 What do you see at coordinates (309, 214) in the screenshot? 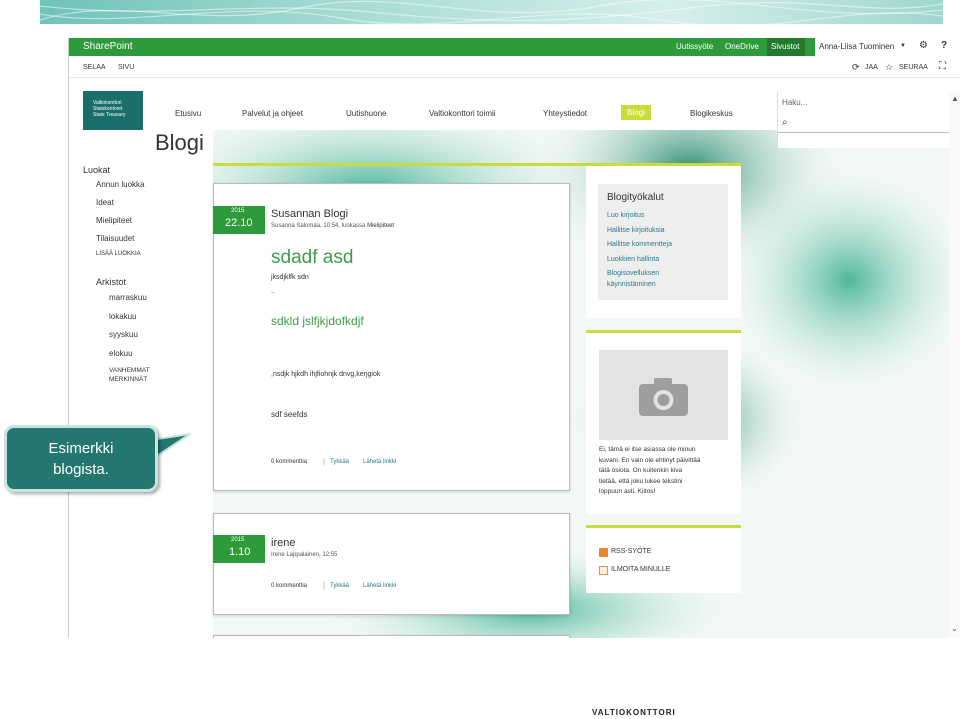
I see `post-title: Susannan Blogi` at bounding box center [309, 214].